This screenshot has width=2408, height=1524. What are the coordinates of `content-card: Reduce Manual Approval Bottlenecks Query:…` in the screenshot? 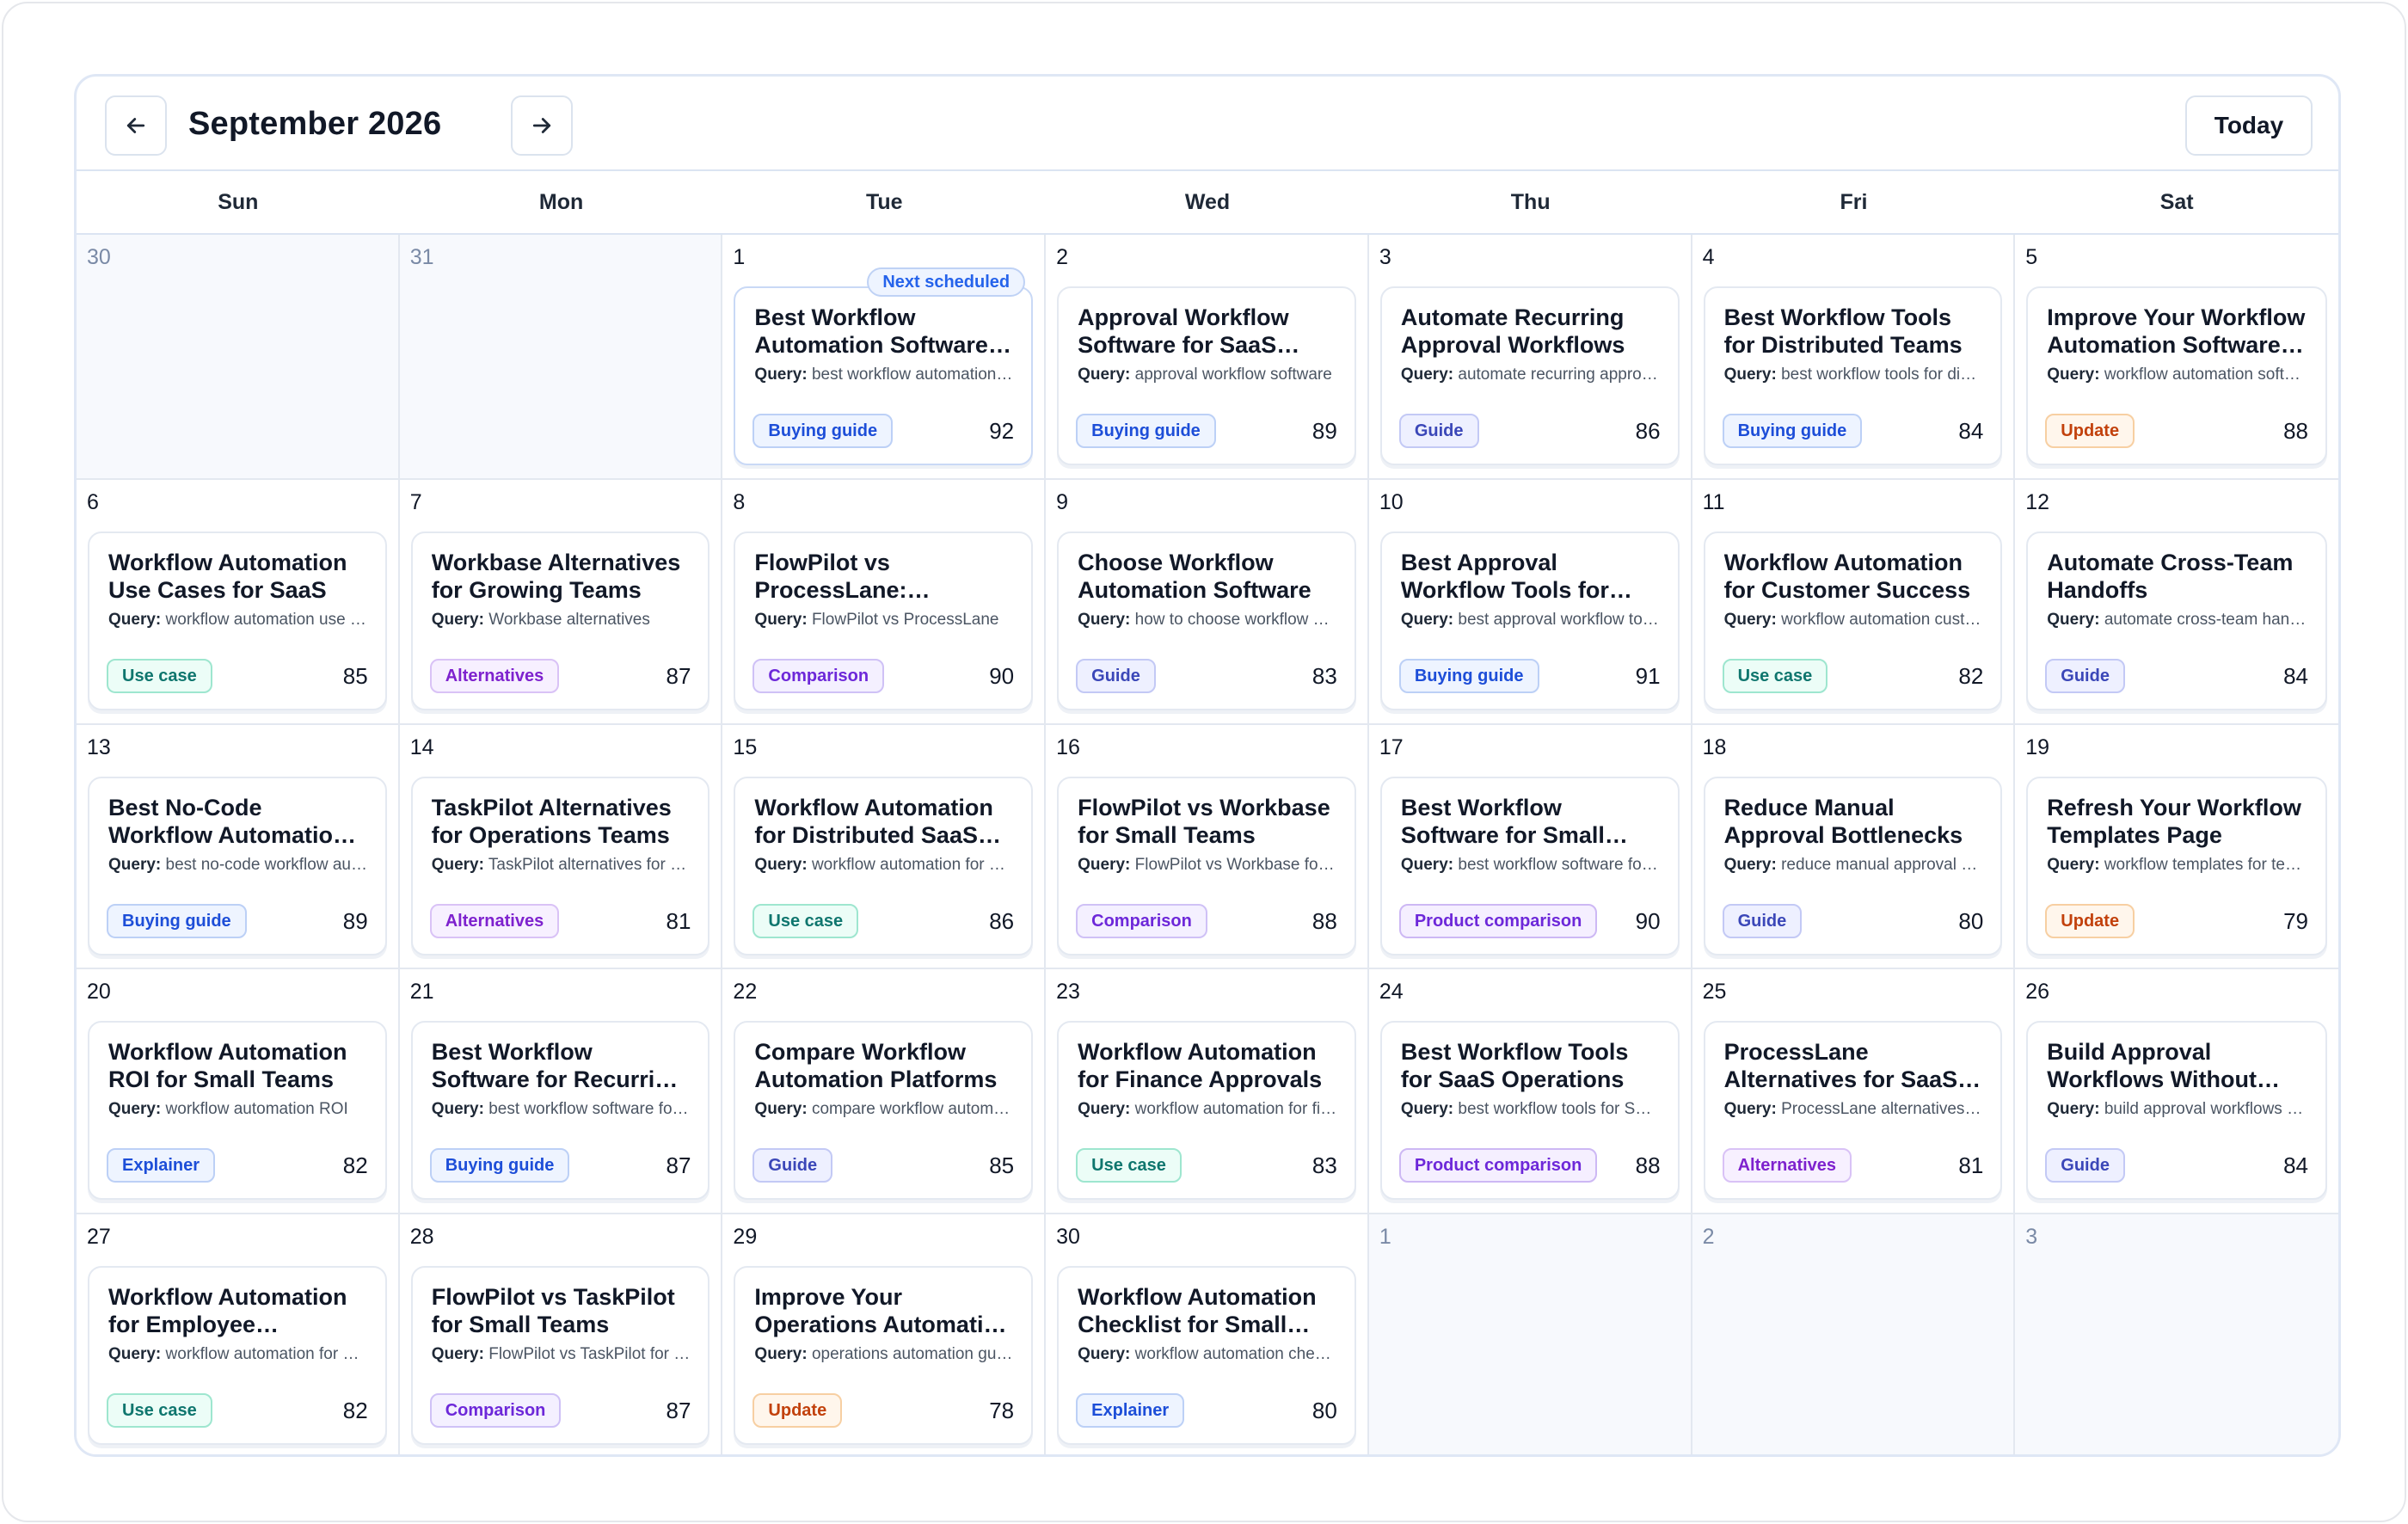 It's located at (1853, 866).